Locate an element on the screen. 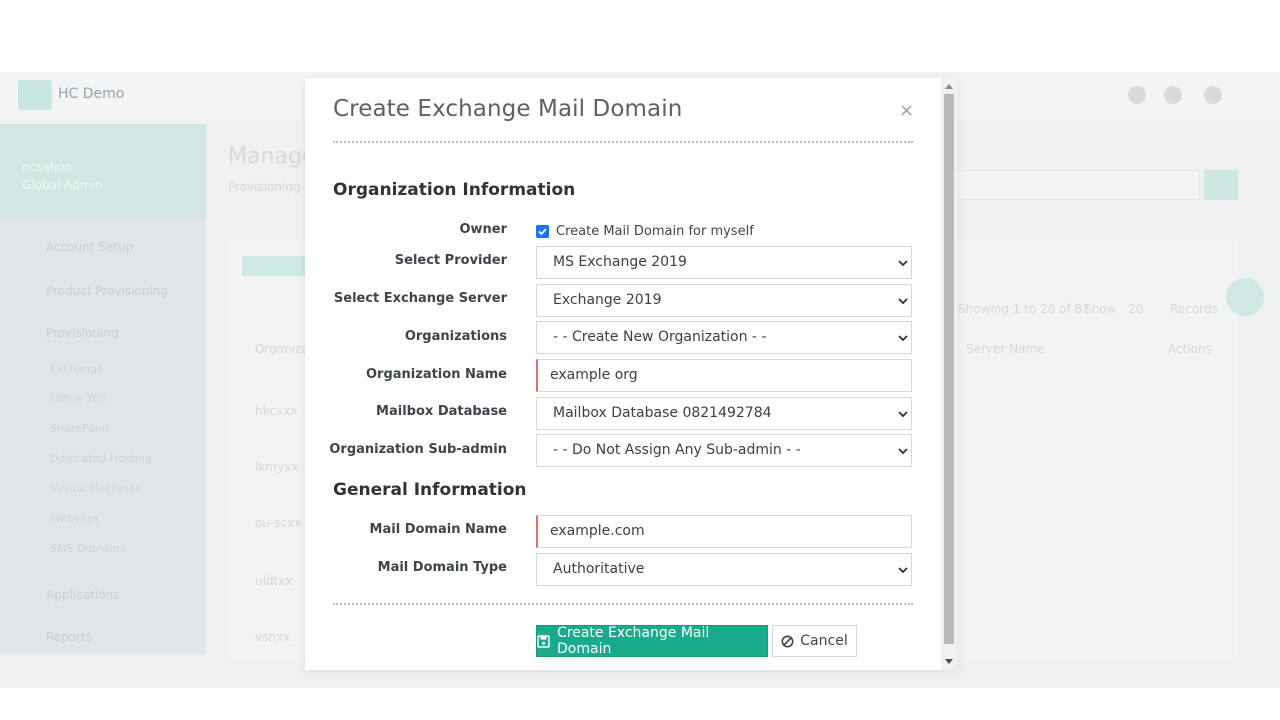 The width and height of the screenshot is (1280, 720). mail-domain-name-label: Mail Domain Name is located at coordinates (438, 529).